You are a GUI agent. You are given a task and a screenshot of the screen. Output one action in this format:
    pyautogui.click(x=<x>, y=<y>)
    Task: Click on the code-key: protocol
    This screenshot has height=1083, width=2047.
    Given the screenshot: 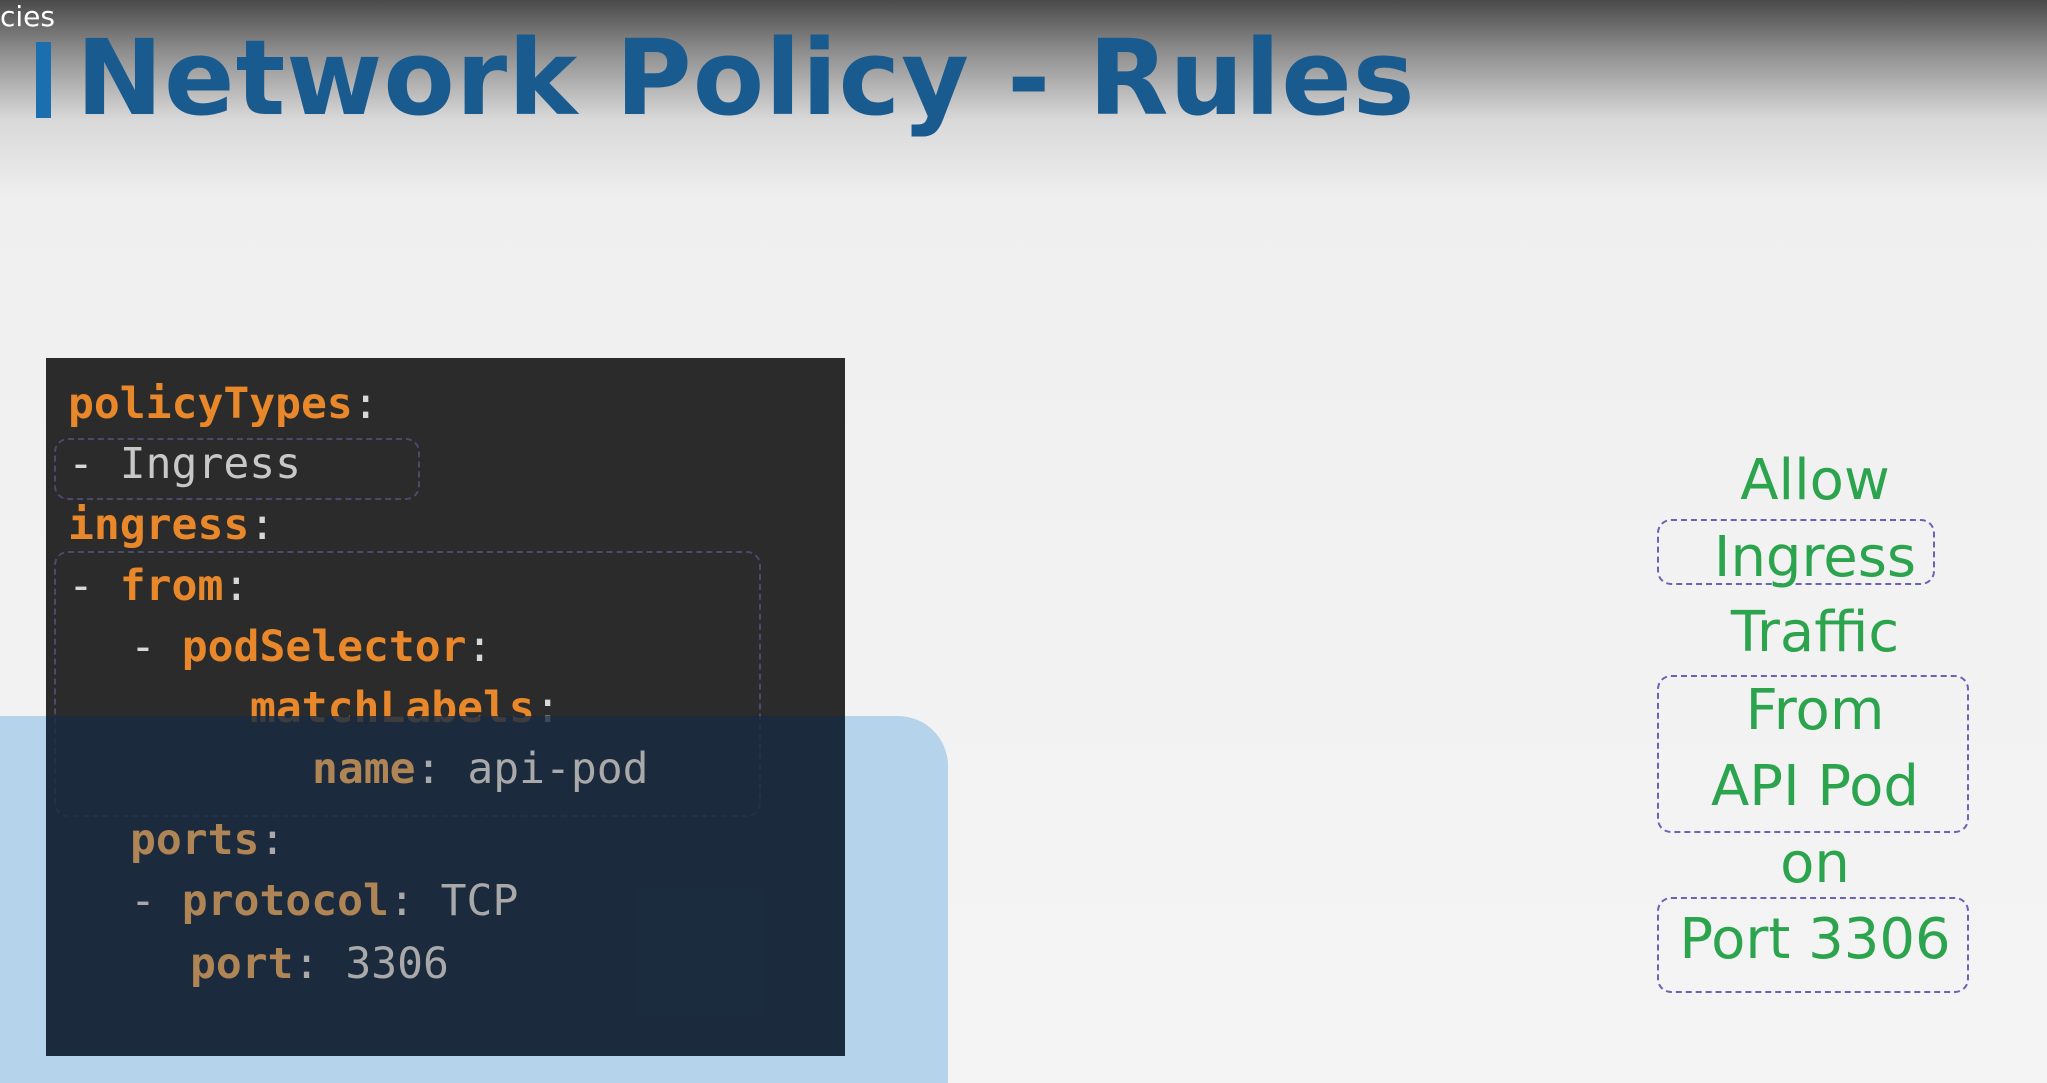 What is the action you would take?
    pyautogui.click(x=285, y=901)
    